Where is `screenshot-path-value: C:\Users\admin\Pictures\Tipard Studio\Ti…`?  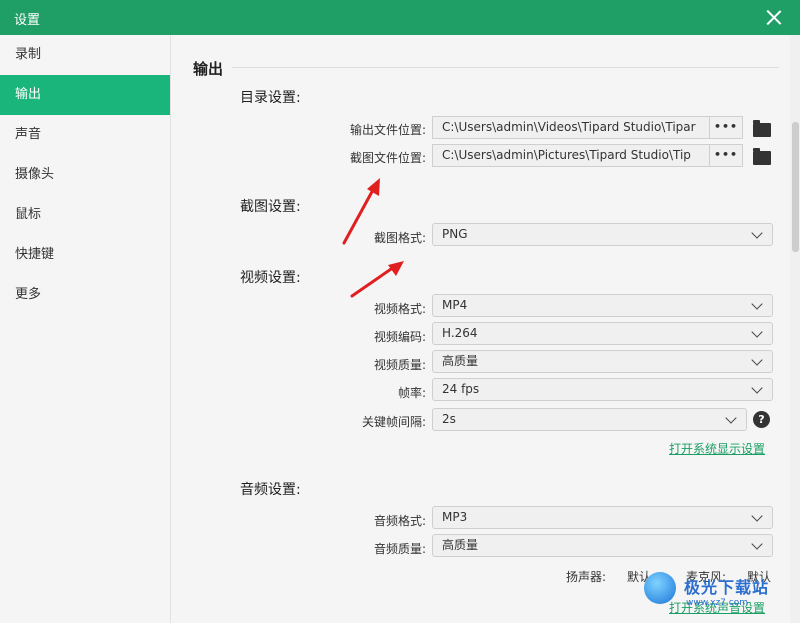 screenshot-path-value: C:\Users\admin\Pictures\Tipard Studio\Ti… is located at coordinates (566, 155).